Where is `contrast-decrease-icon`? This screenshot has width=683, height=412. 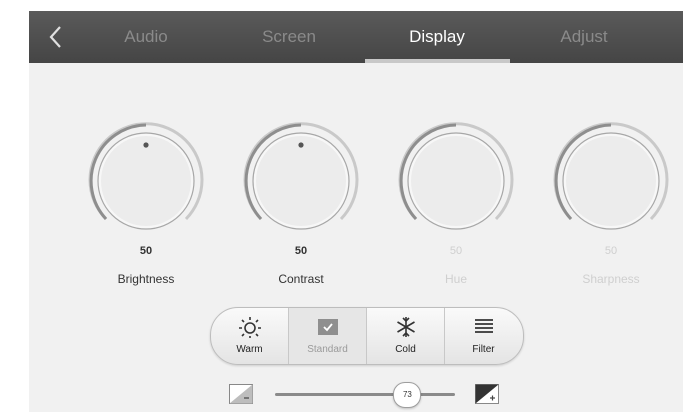 contrast-decrease-icon is located at coordinates (241, 394).